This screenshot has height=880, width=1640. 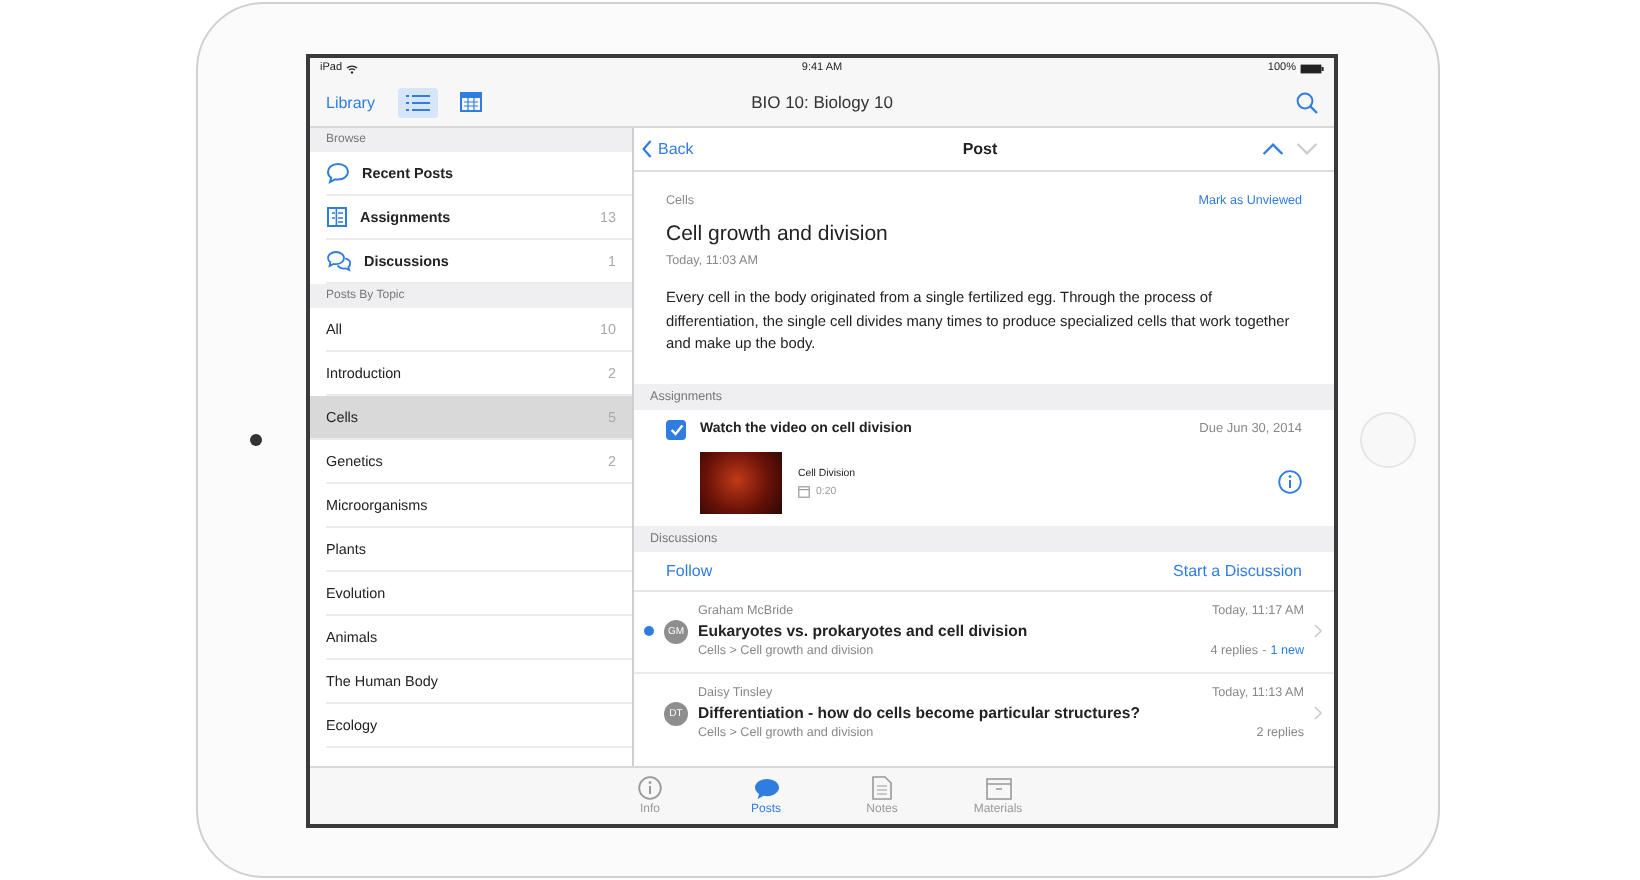 What do you see at coordinates (882, 788) in the screenshot?
I see `document-icon` at bounding box center [882, 788].